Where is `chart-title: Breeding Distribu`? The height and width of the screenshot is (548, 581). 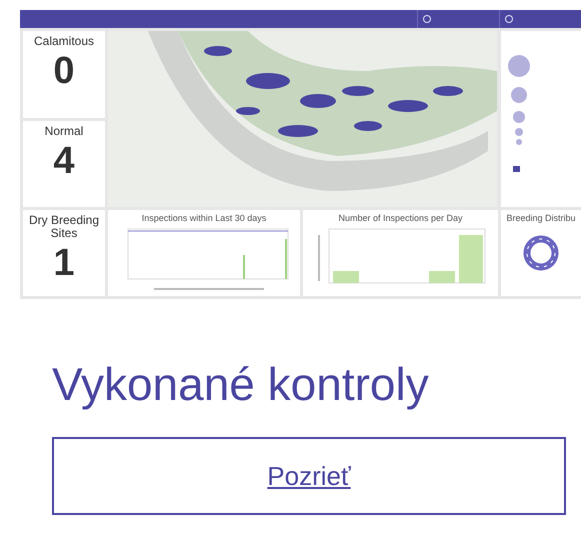 chart-title: Breeding Distribu is located at coordinates (541, 218).